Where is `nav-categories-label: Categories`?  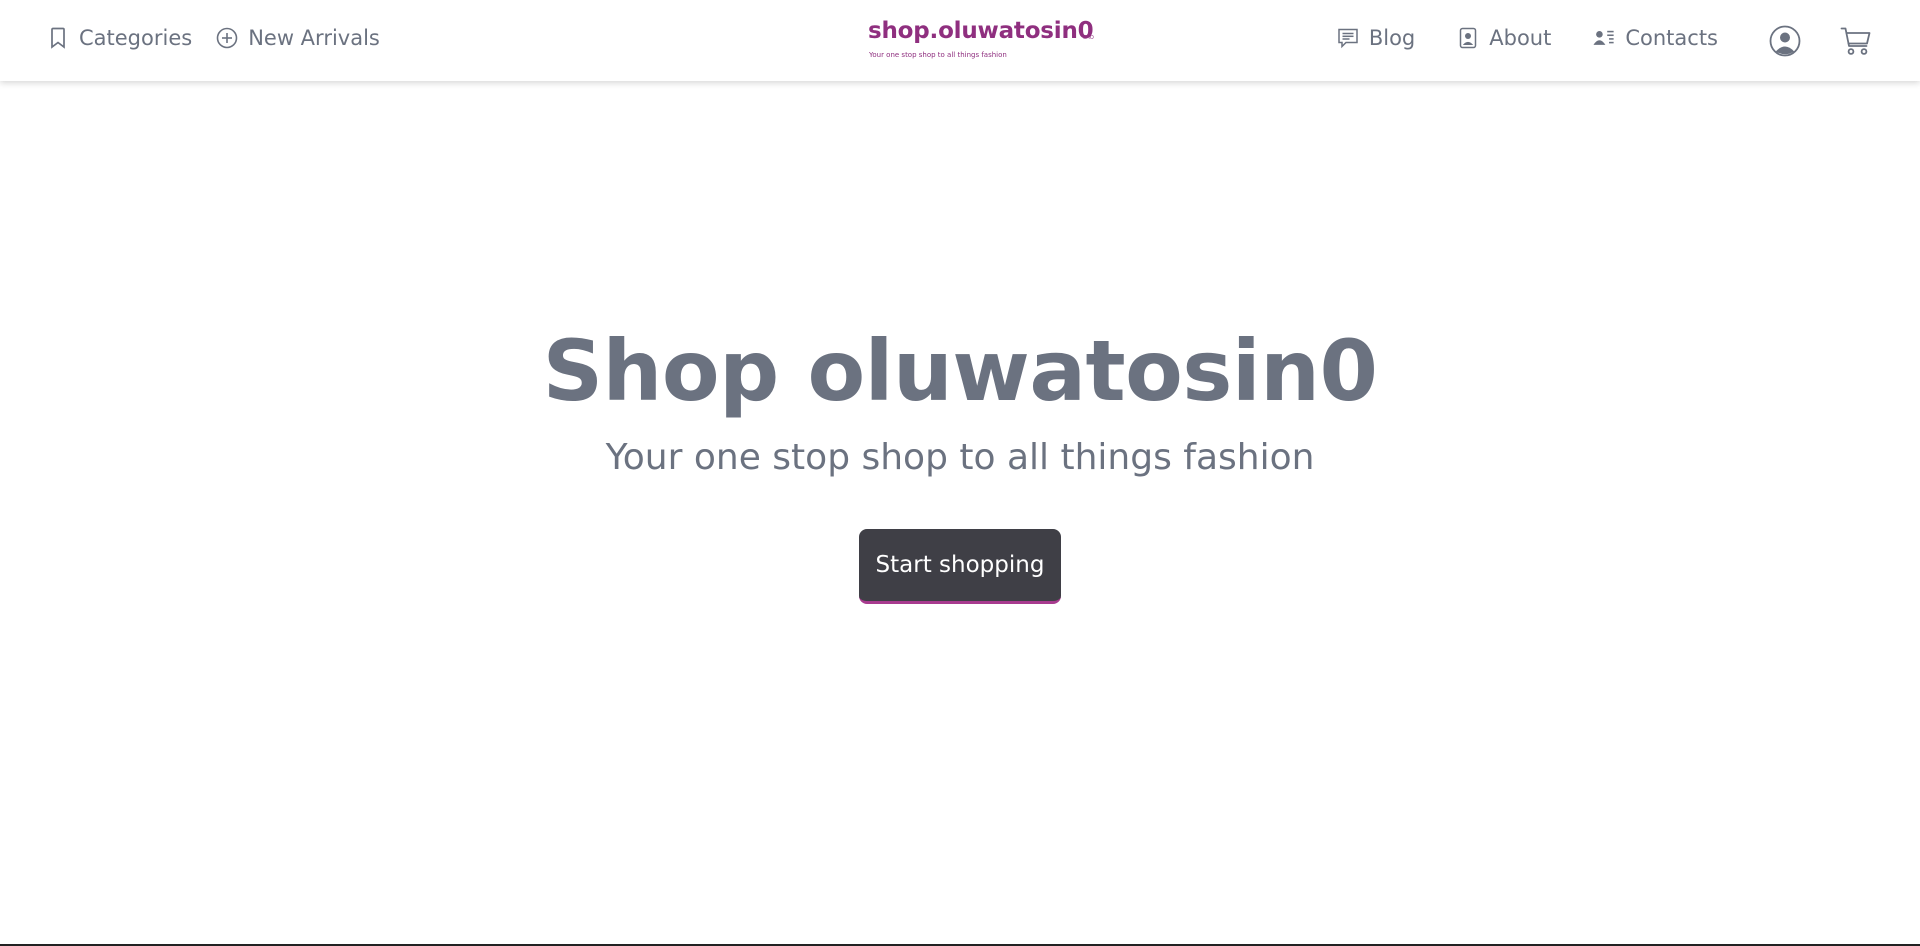
nav-categories-label: Categories is located at coordinates (136, 38).